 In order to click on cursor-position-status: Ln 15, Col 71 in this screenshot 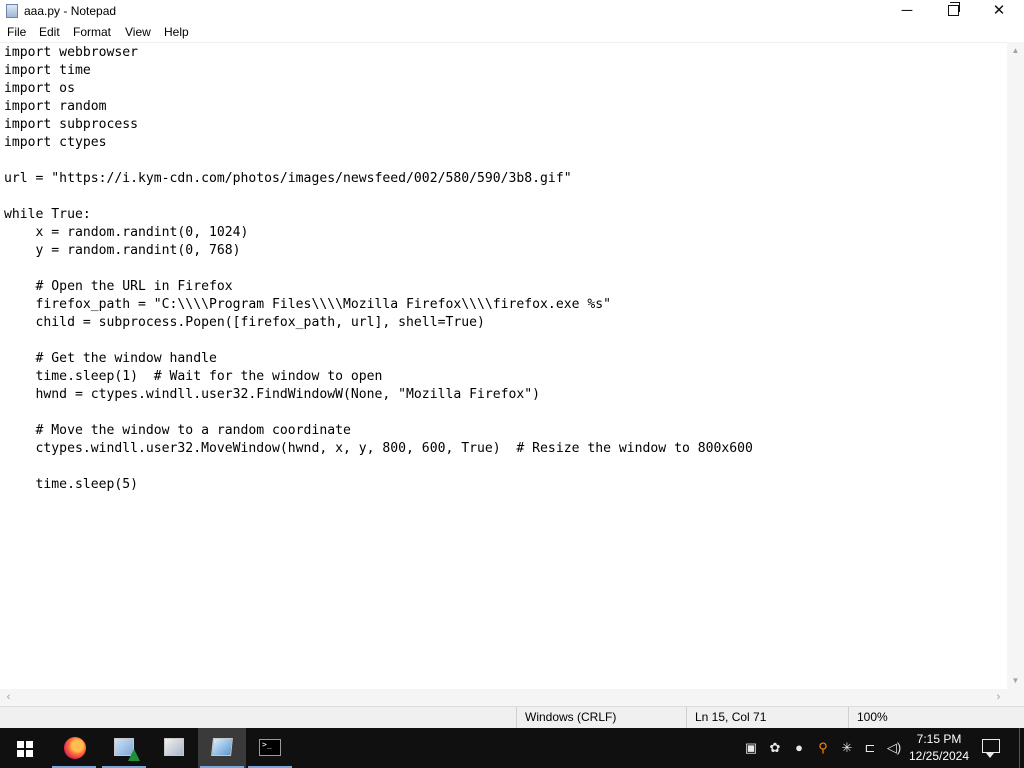, I will do `click(770, 717)`.